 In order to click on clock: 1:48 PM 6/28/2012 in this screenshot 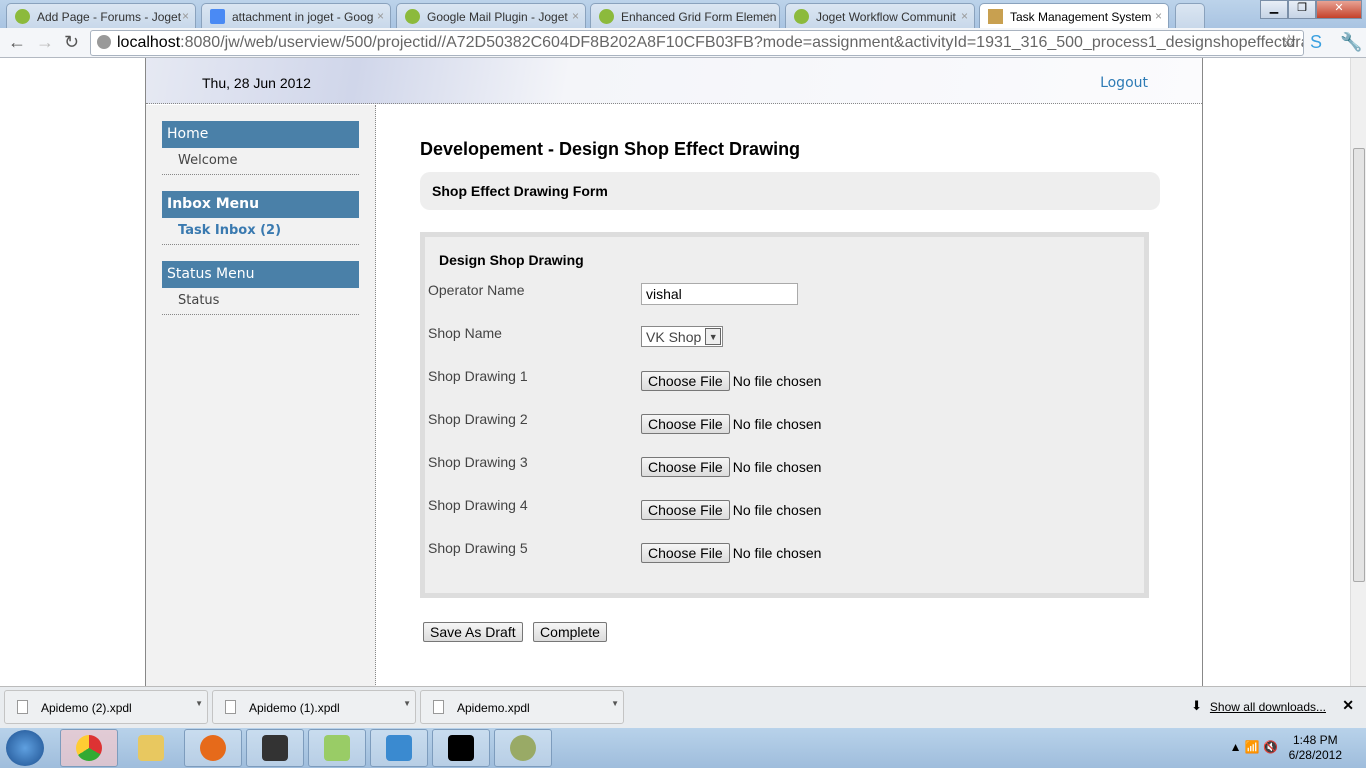, I will do `click(1315, 748)`.